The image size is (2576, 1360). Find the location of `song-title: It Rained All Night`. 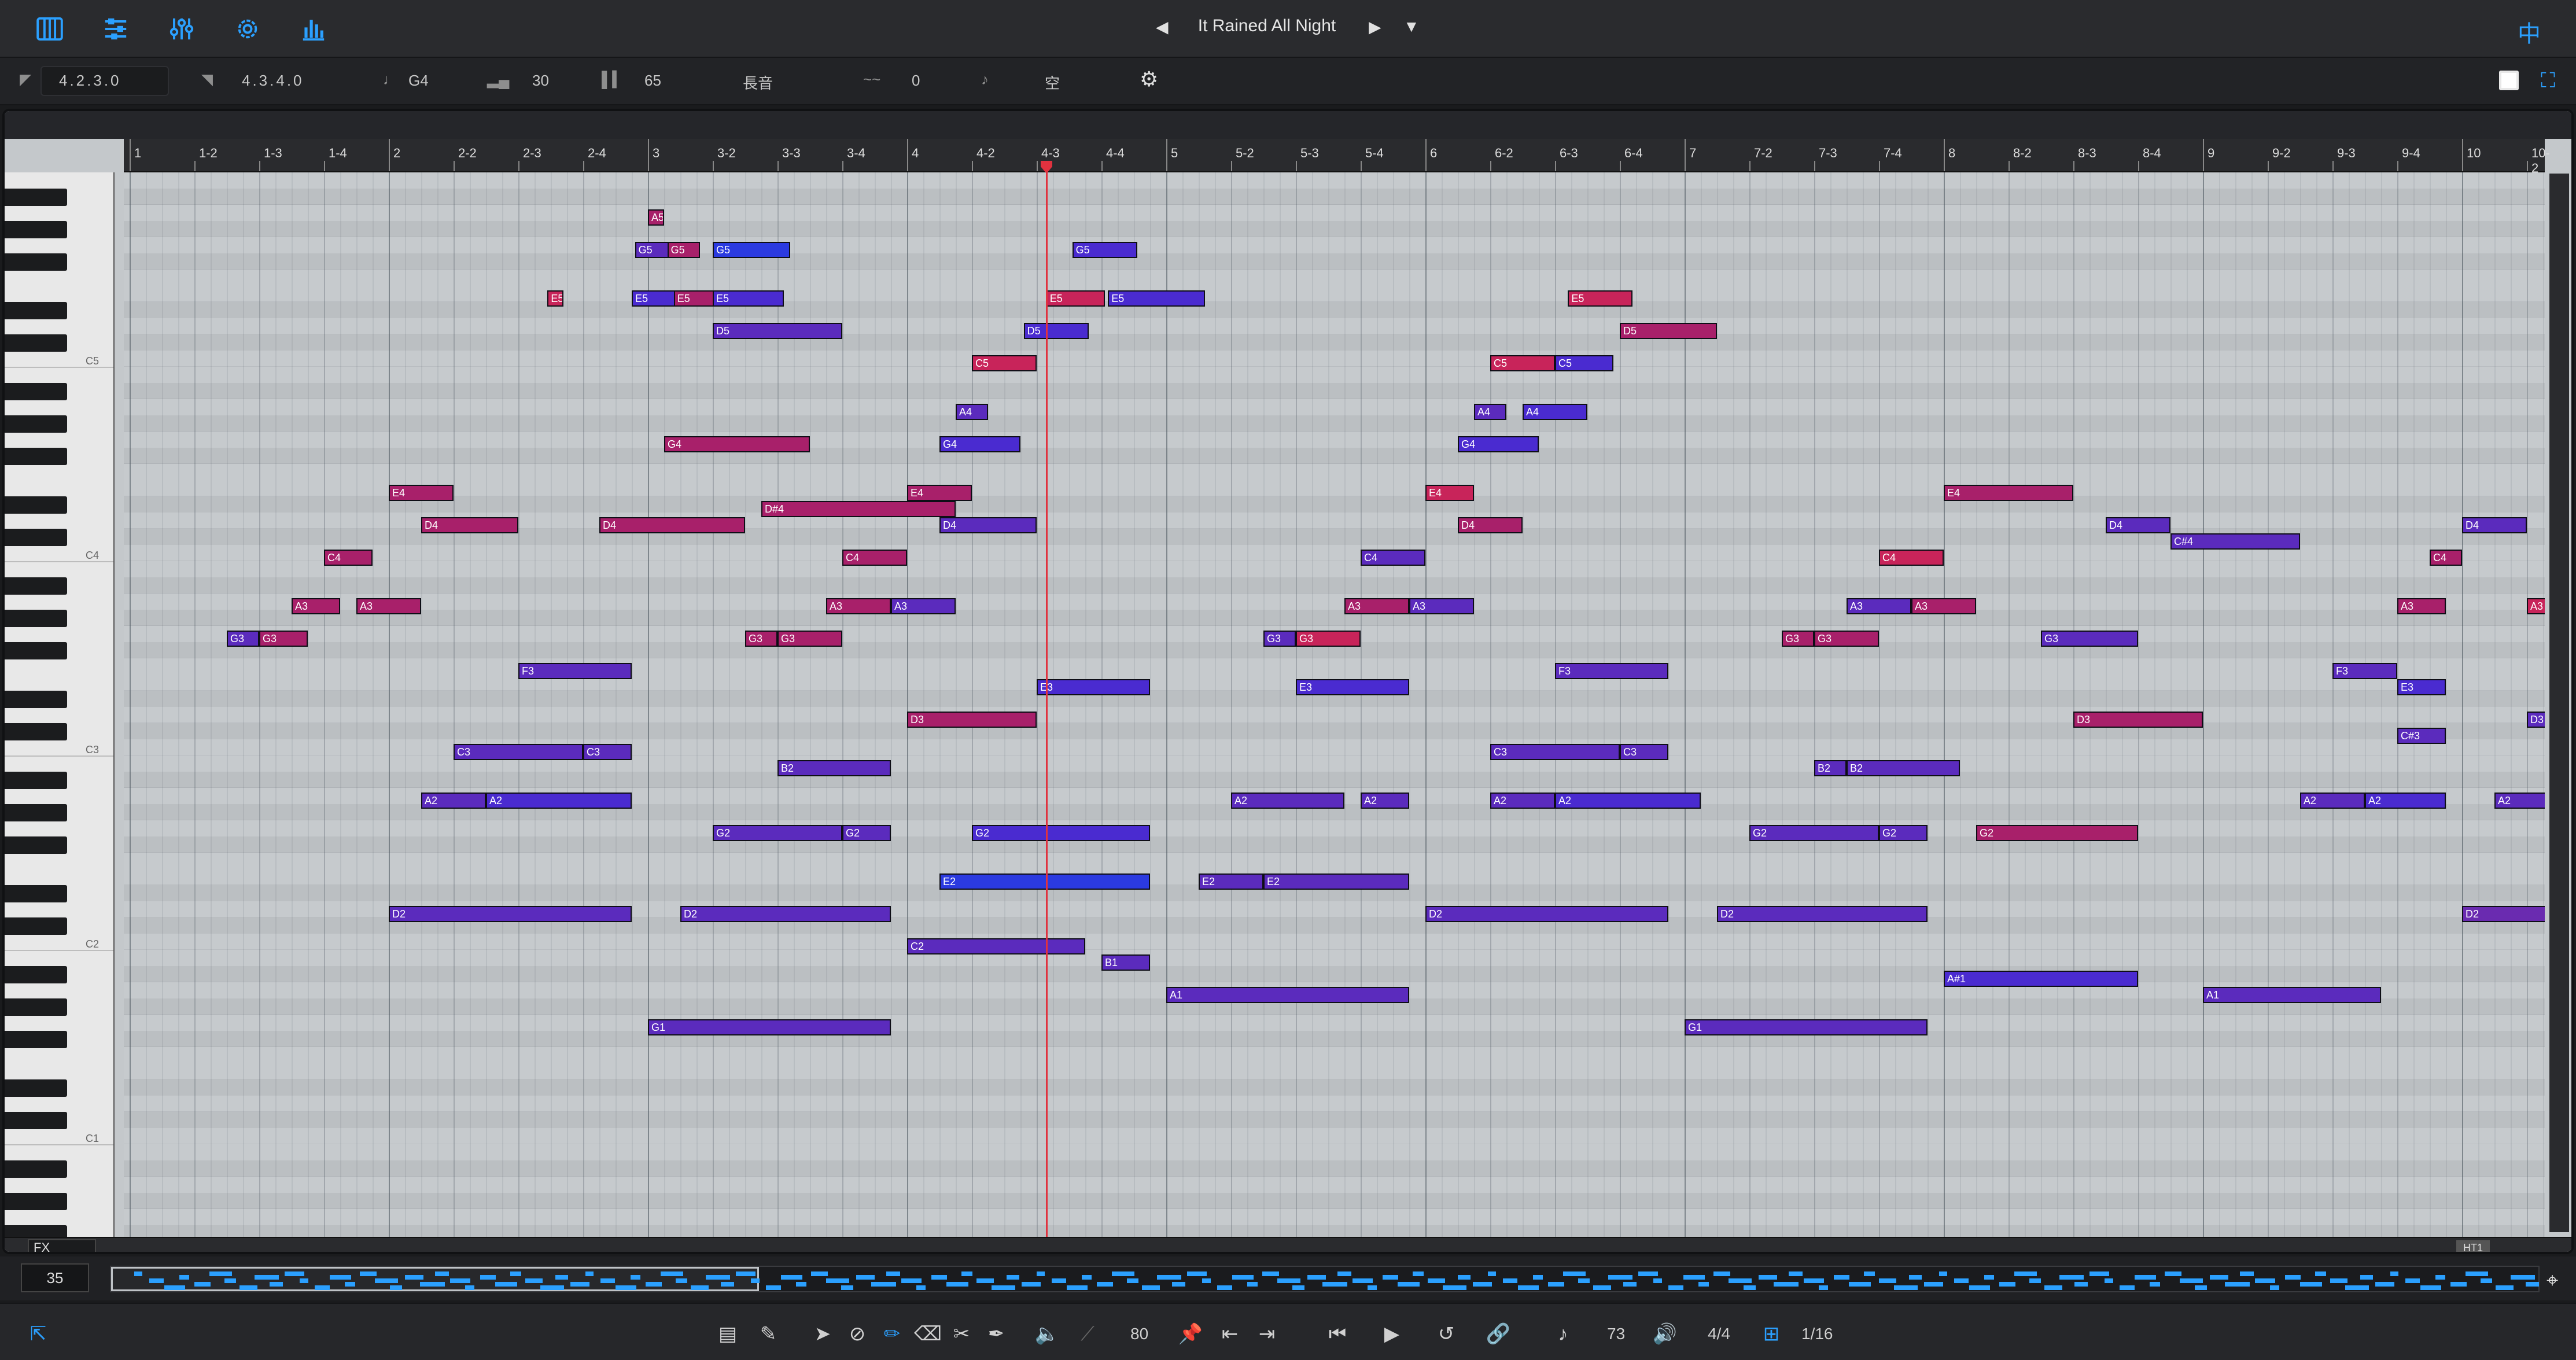

song-title: It Rained All Night is located at coordinates (1267, 26).